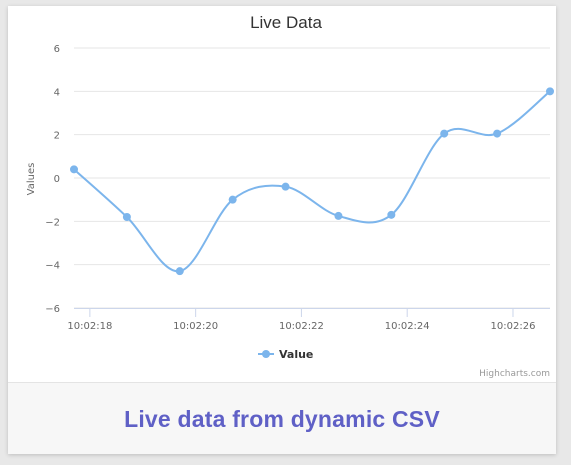 The height and width of the screenshot is (465, 571). What do you see at coordinates (89, 326) in the screenshot?
I see `x-tick-label: 10:02:18` at bounding box center [89, 326].